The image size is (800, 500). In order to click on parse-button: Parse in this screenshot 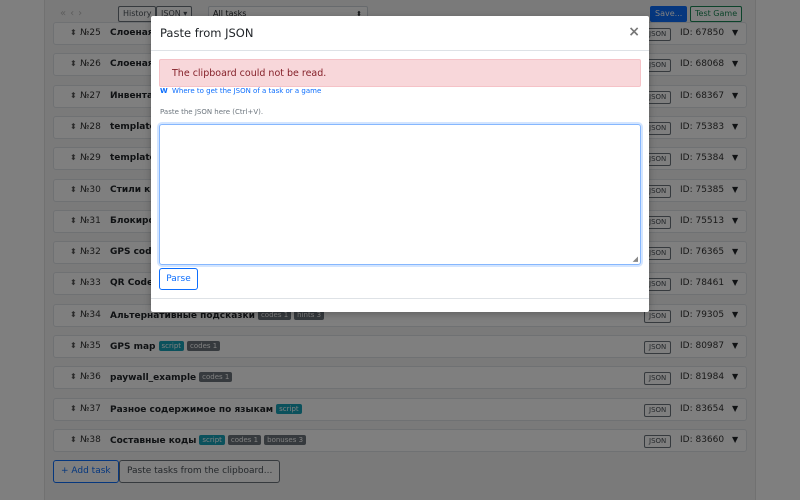, I will do `click(178, 279)`.